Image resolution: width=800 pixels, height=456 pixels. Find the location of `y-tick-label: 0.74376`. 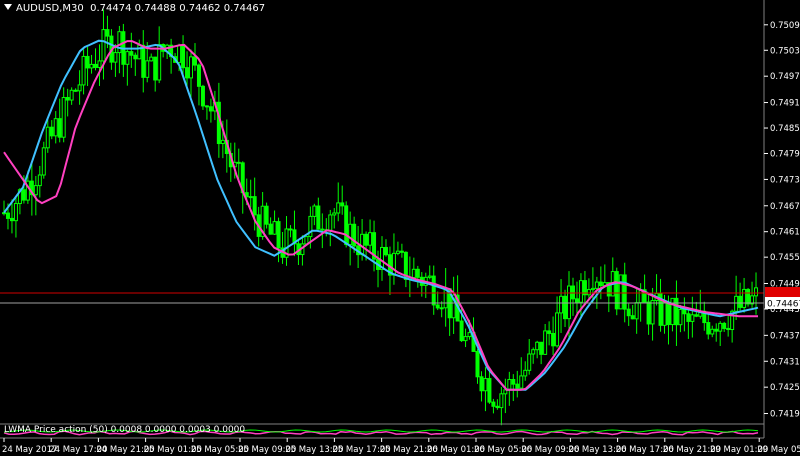

y-tick-label: 0.74376 is located at coordinates (785, 336).